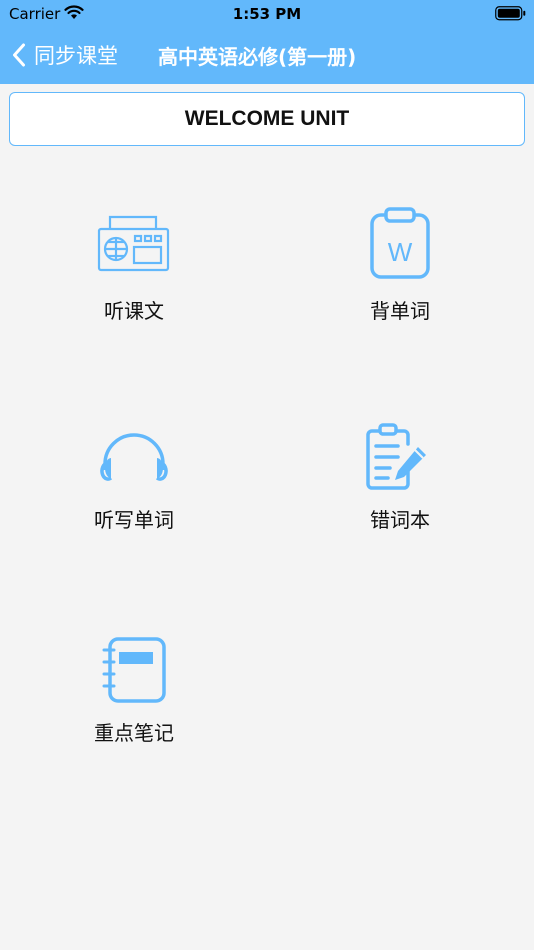  I want to click on navigation-bar: 同步课堂 高中英语必修(第一册), so click(267, 56).